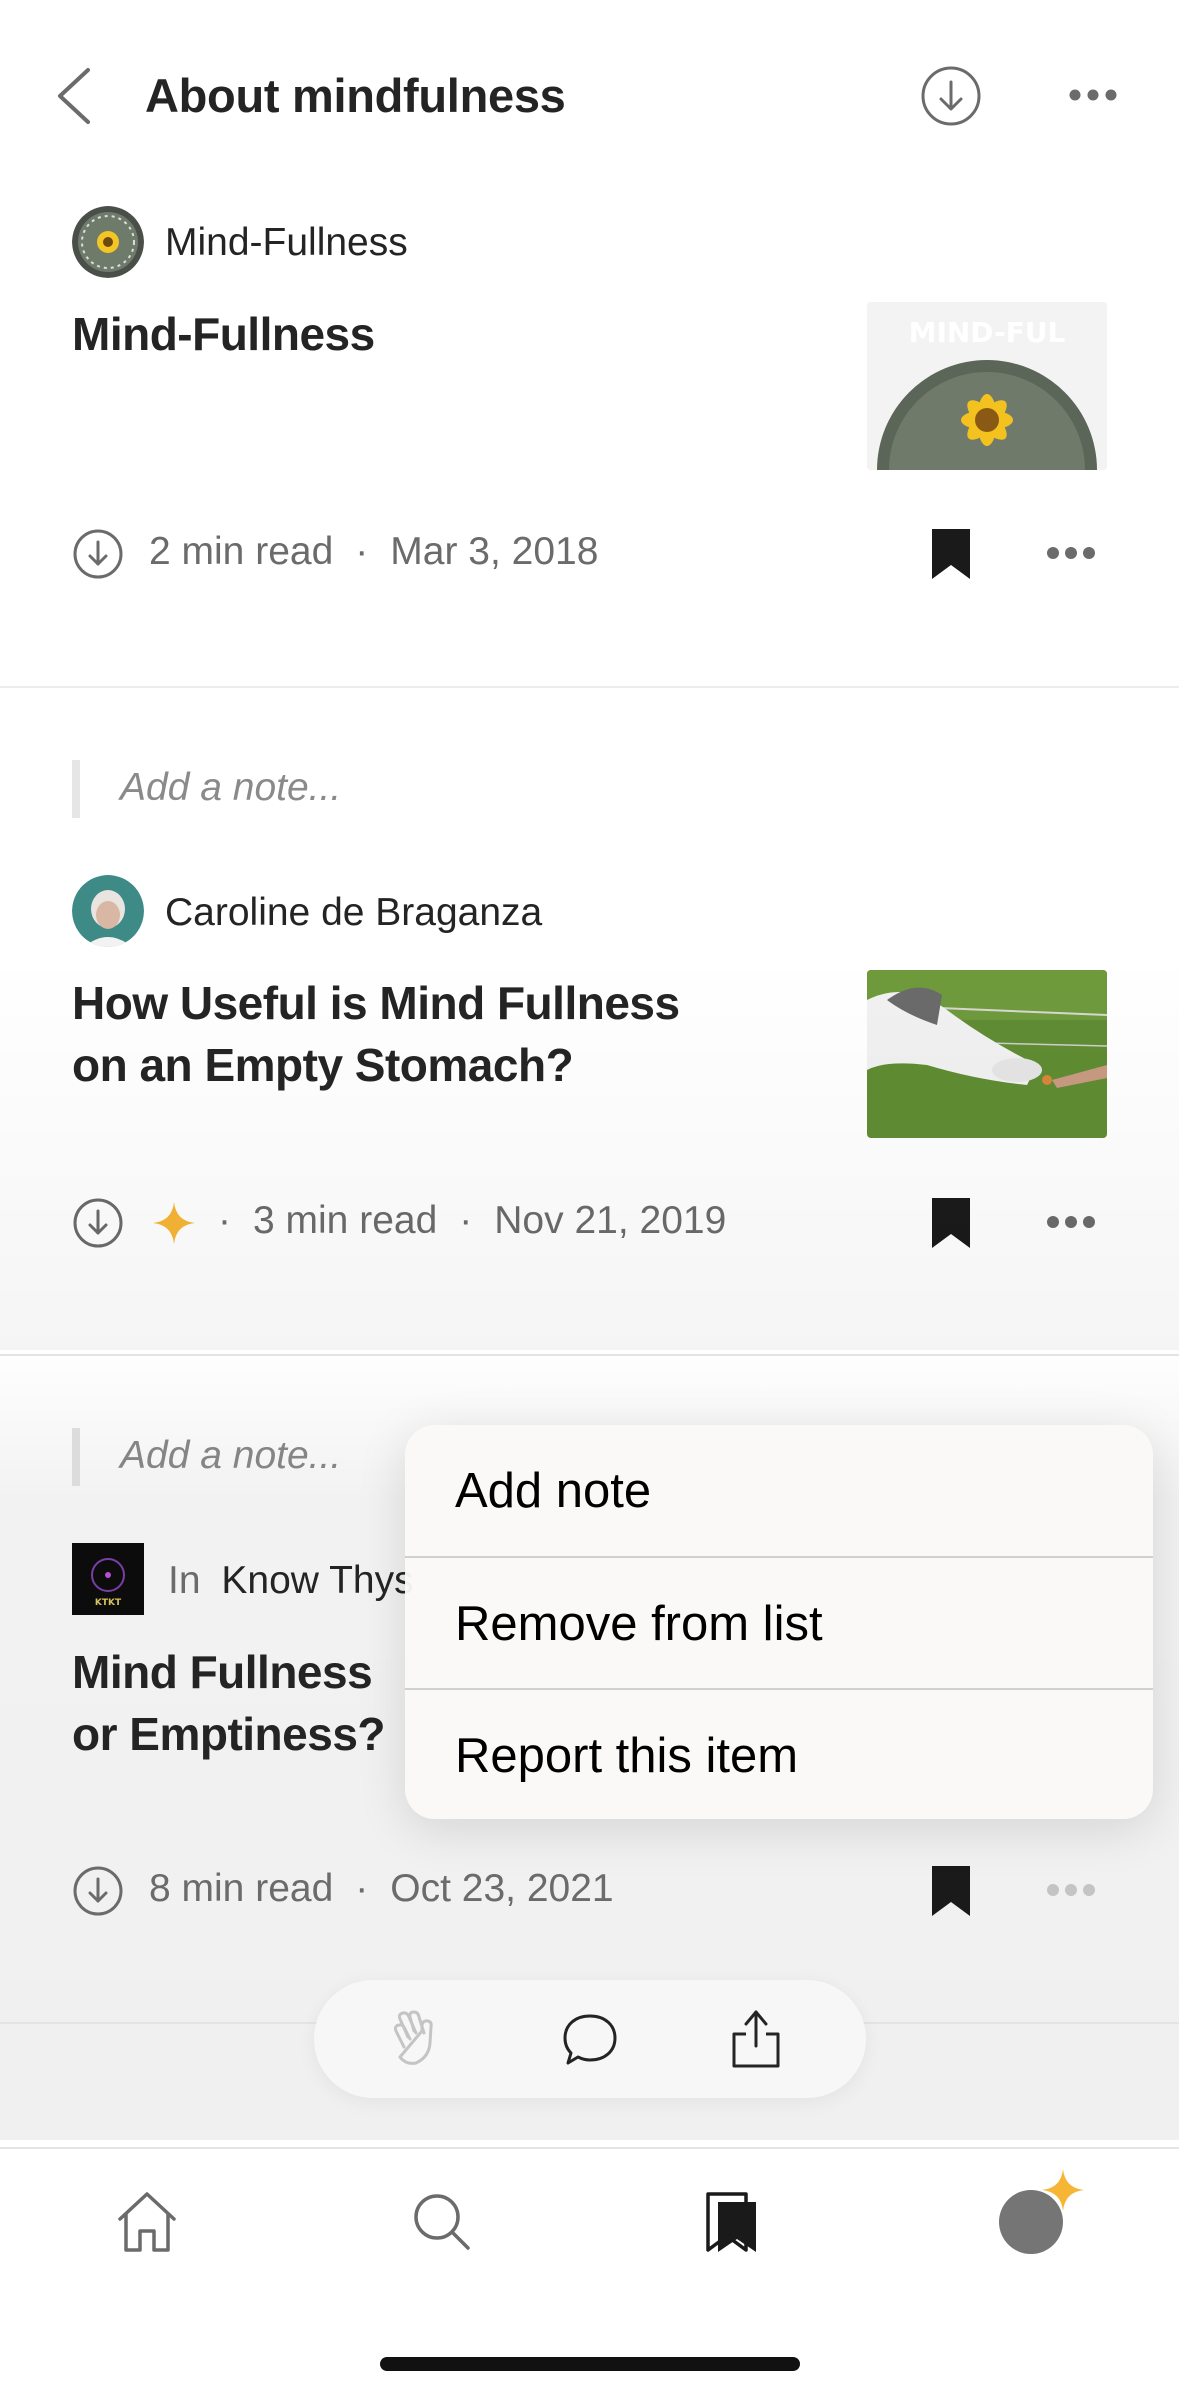 This screenshot has width=1179, height=2396. What do you see at coordinates (229, 1734) in the screenshot?
I see `article-title-line: or Emptiness?` at bounding box center [229, 1734].